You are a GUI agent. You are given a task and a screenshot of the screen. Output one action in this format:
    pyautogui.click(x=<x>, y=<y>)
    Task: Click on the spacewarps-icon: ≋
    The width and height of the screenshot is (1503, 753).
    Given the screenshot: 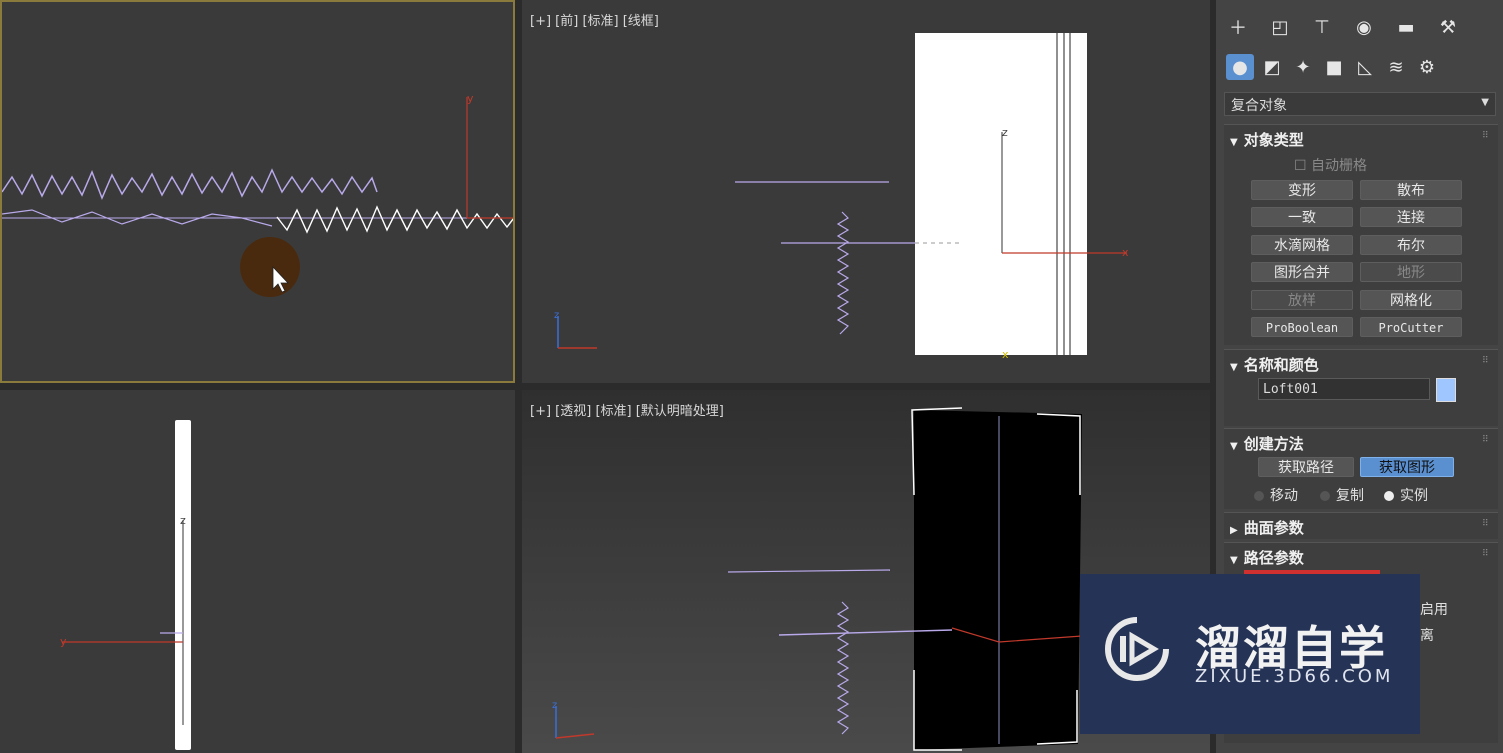 What is the action you would take?
    pyautogui.click(x=1396, y=67)
    